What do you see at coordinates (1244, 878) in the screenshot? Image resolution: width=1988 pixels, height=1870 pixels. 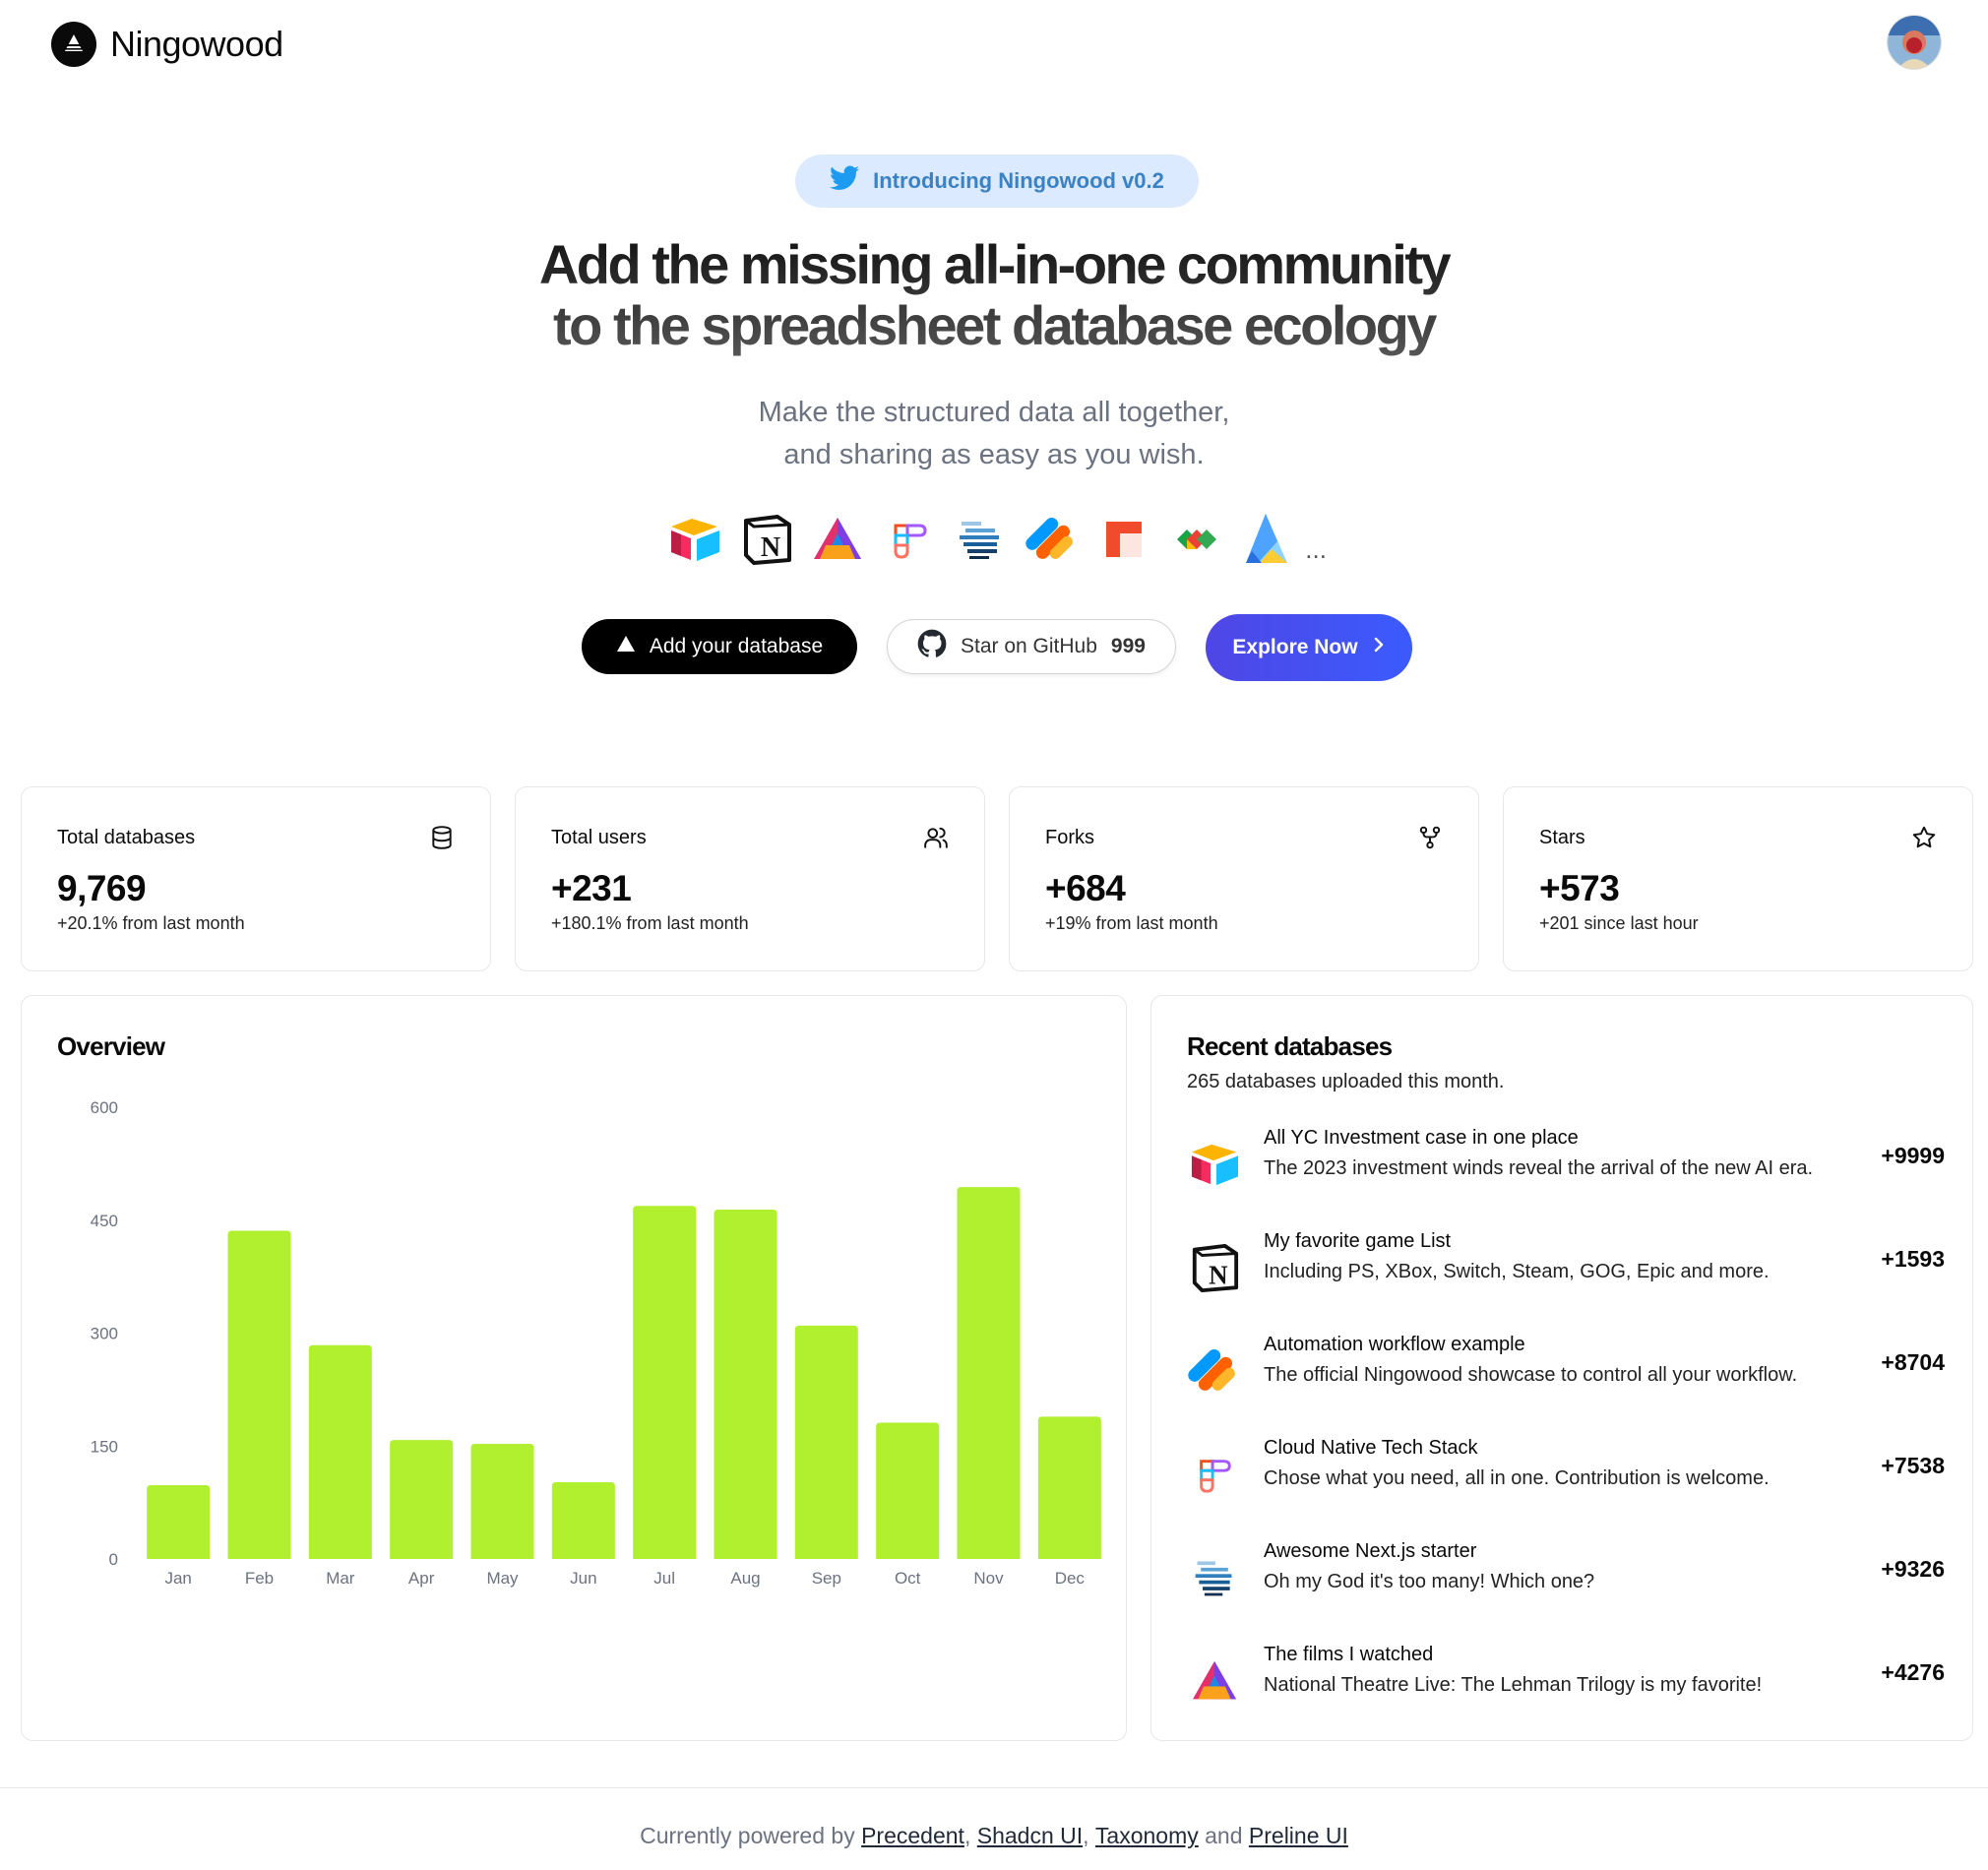 I see `stat-card-forks: Forks +684 +19% from last month` at bounding box center [1244, 878].